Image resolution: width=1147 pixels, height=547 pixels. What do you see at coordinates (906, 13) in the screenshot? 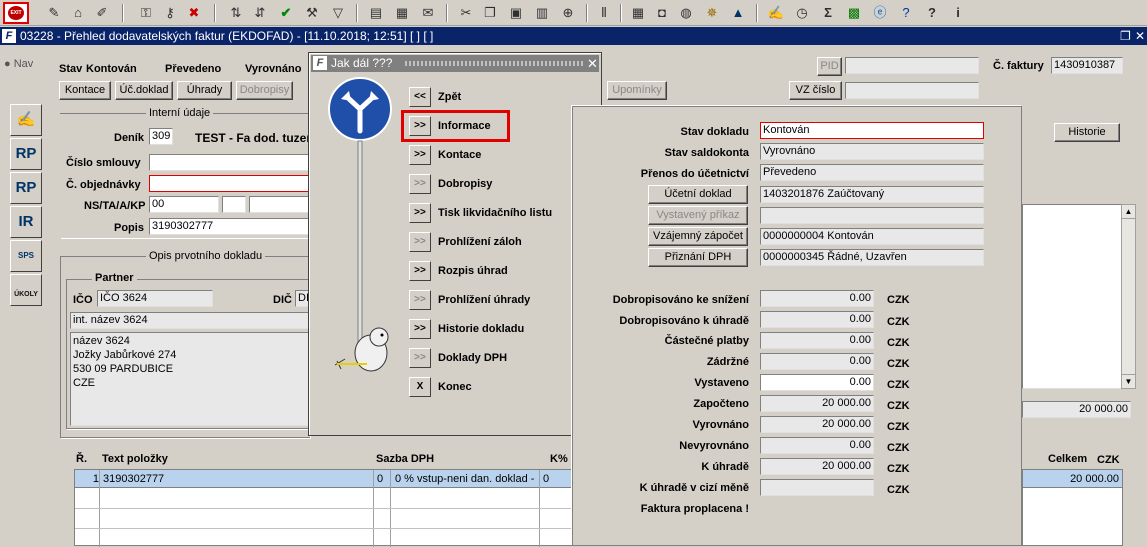
I see `help-icon: ?` at bounding box center [906, 13].